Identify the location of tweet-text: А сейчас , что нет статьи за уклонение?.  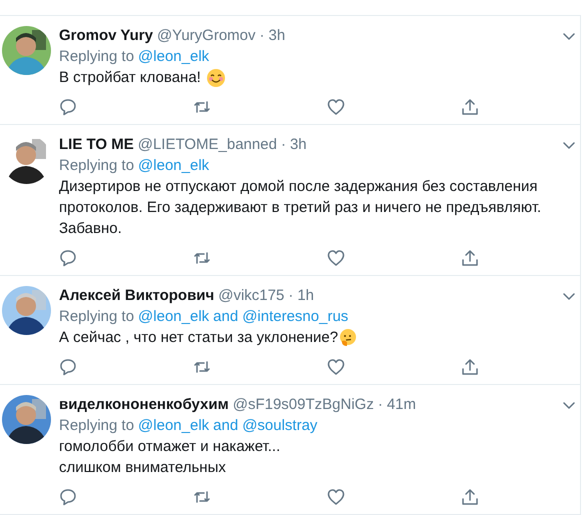
(198, 338).